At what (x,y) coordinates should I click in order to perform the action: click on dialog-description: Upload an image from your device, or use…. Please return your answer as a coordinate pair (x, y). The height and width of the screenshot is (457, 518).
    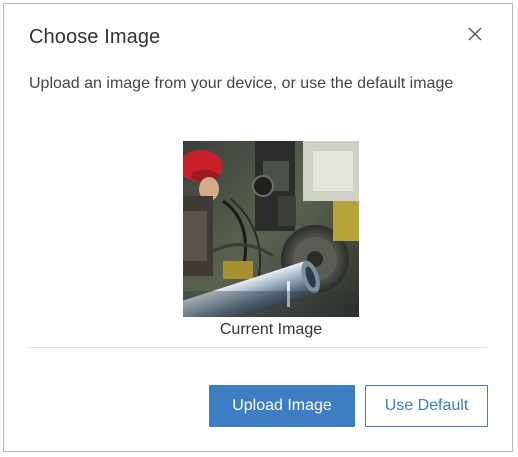
    Looking at the image, I should click on (241, 83).